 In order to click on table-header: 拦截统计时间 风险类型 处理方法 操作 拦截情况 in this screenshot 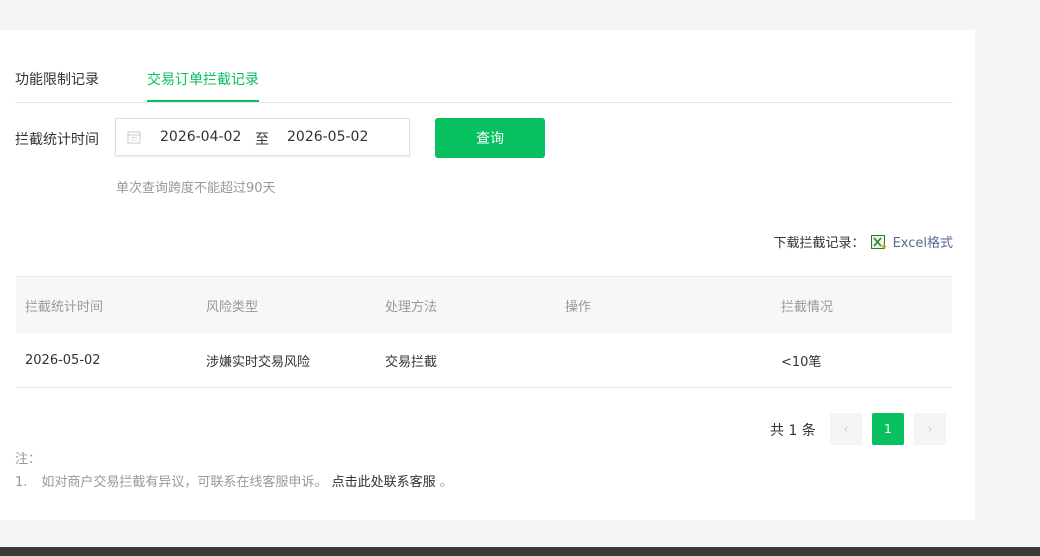, I will do `click(484, 304)`.